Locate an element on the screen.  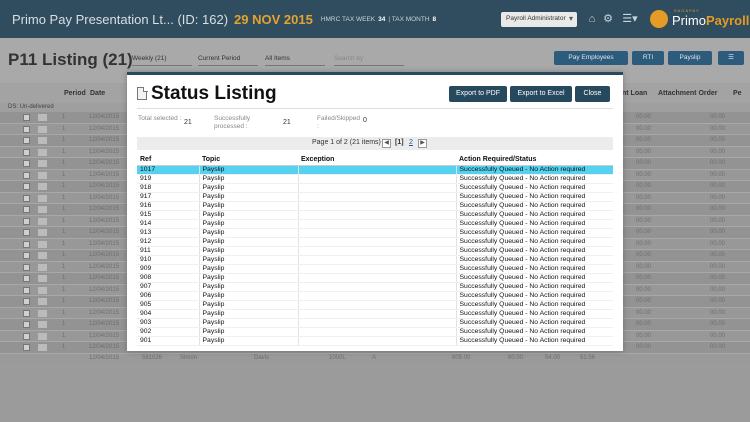
pay-employees-button: Pay Employees is located at coordinates (591, 58).